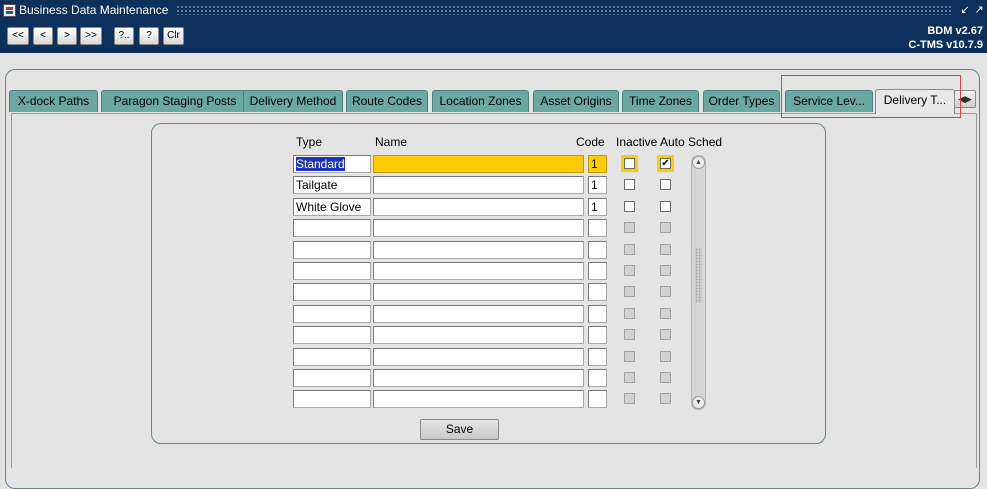  What do you see at coordinates (293, 101) in the screenshot?
I see `tab-delivery-method: Delivery Method` at bounding box center [293, 101].